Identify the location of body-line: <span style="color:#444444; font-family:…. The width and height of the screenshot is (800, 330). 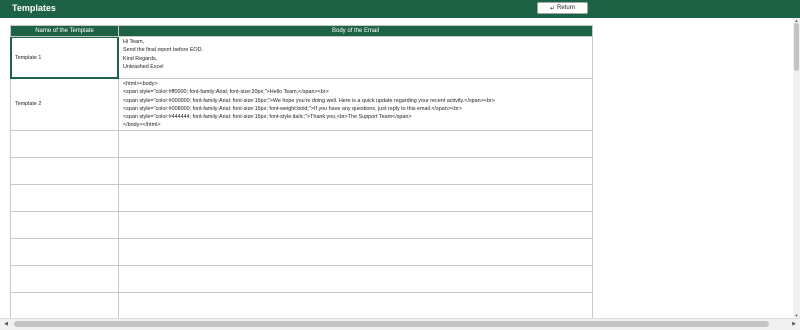
(267, 117).